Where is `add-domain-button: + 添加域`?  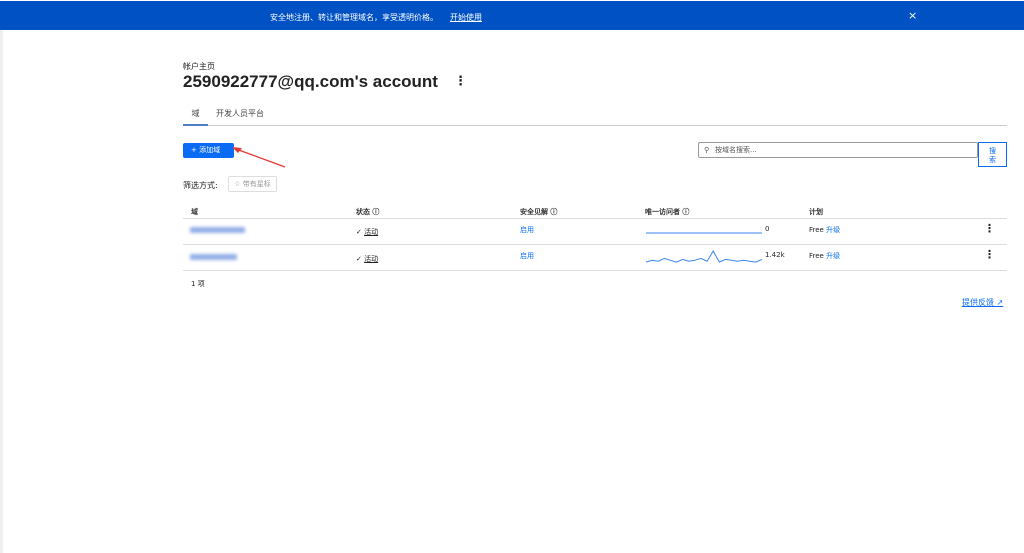 add-domain-button: + 添加域 is located at coordinates (208, 150).